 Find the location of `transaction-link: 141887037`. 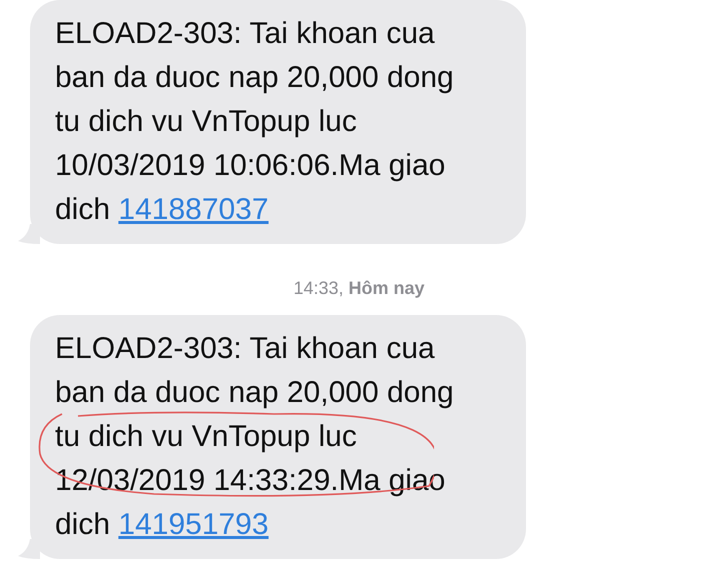

transaction-link: 141887037 is located at coordinates (193, 209).